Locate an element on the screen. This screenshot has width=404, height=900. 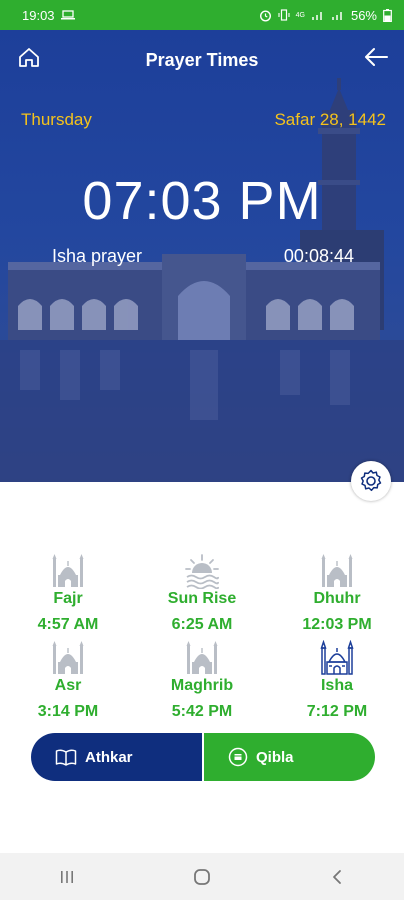
page-title: Prayer Times is located at coordinates (202, 60).